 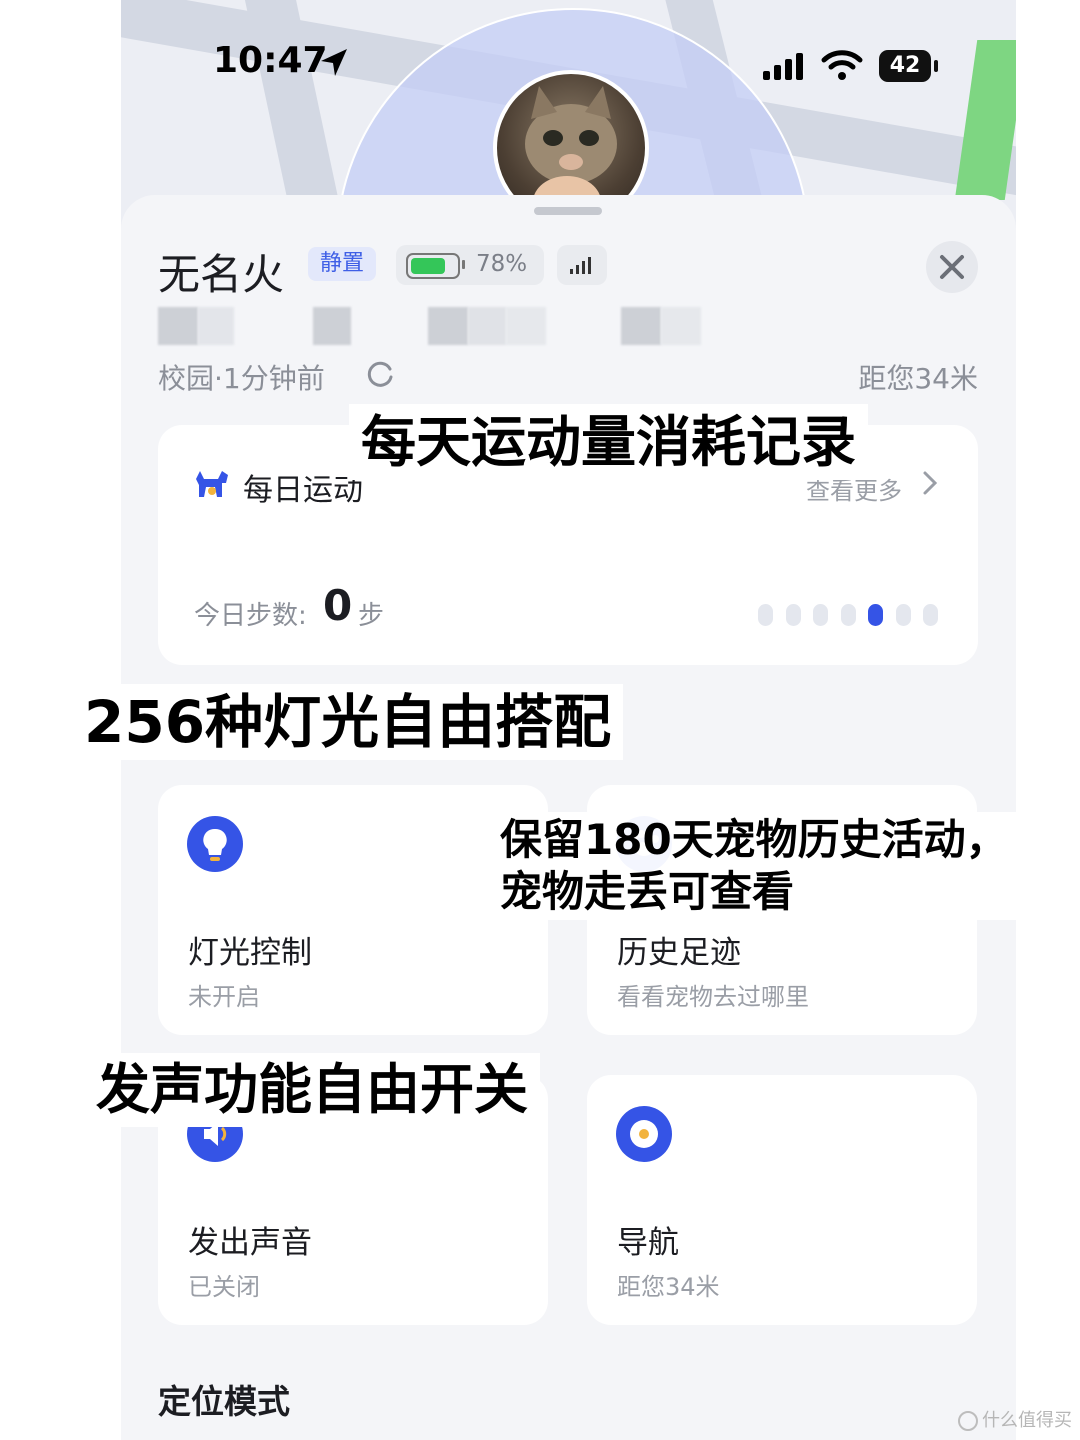 I want to click on pager-dots, so click(x=853, y=615).